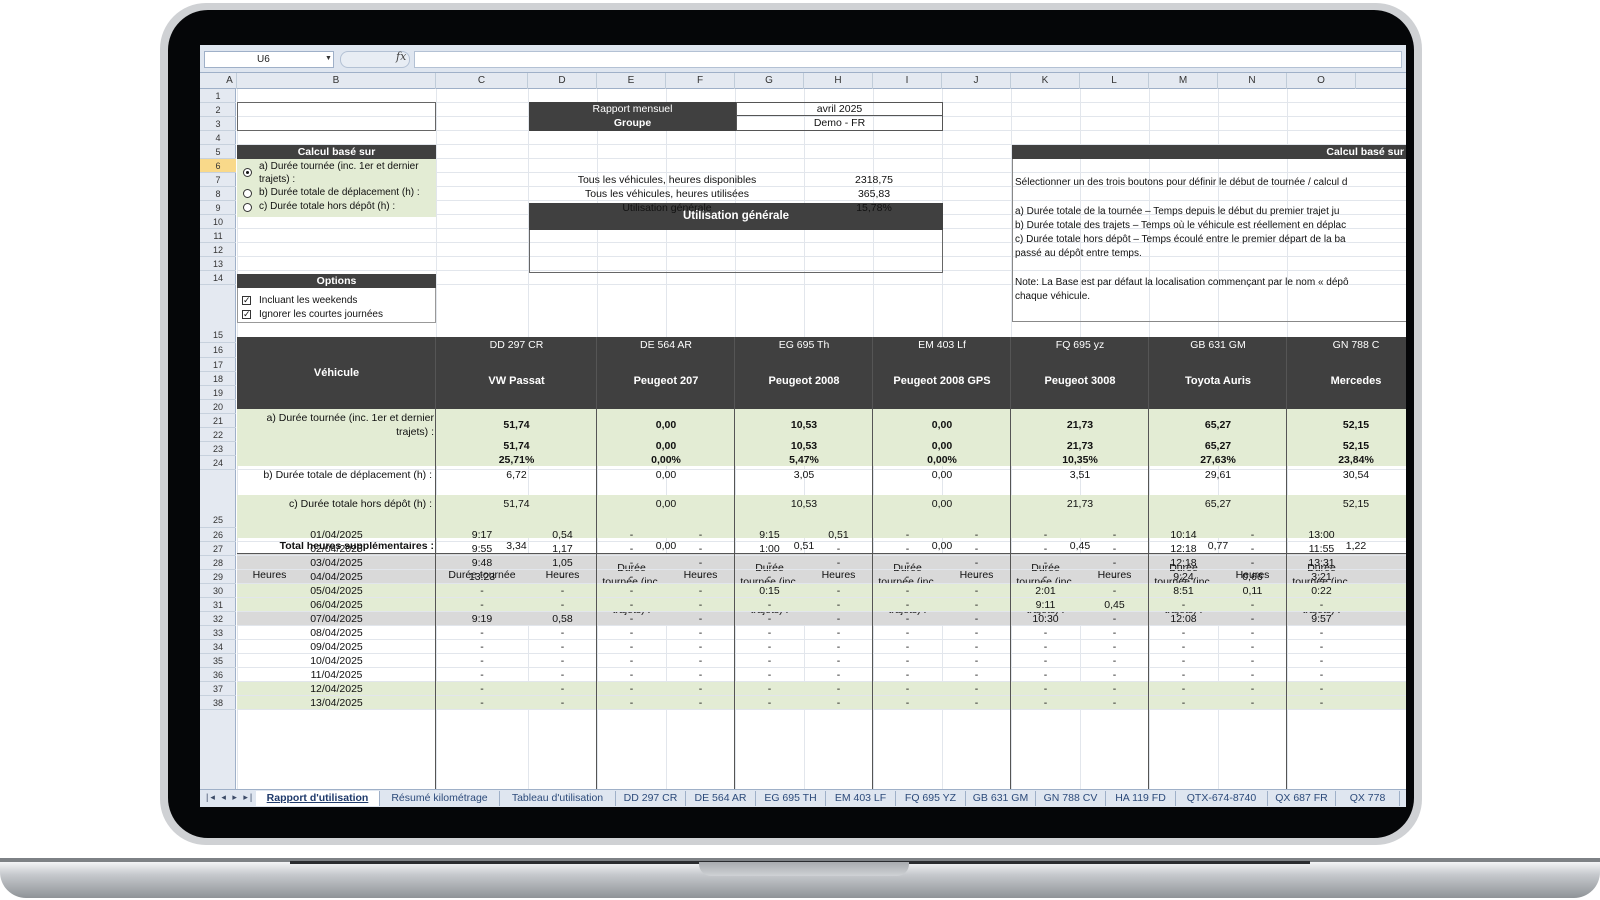  What do you see at coordinates (976, 81) in the screenshot?
I see `column-header-j: J` at bounding box center [976, 81].